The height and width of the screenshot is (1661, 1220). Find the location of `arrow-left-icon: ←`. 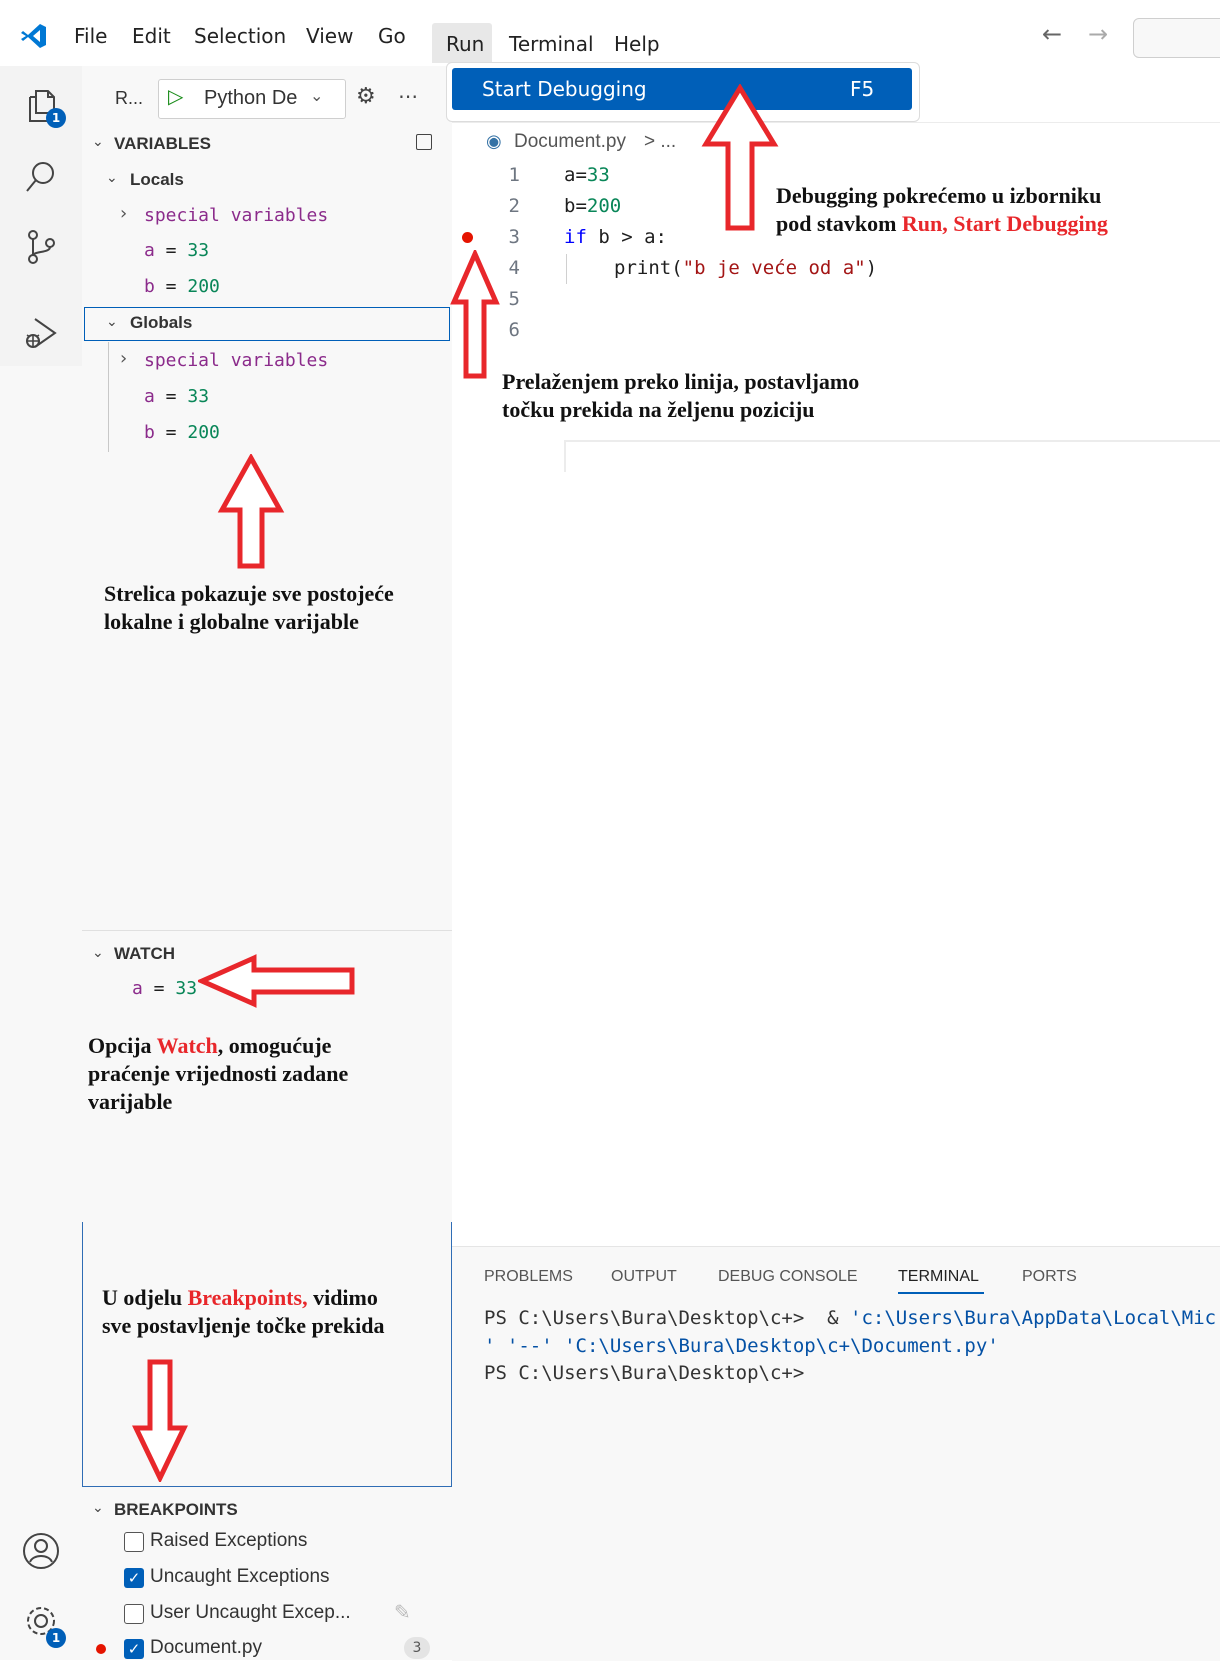

arrow-left-icon: ← is located at coordinates (1052, 34).